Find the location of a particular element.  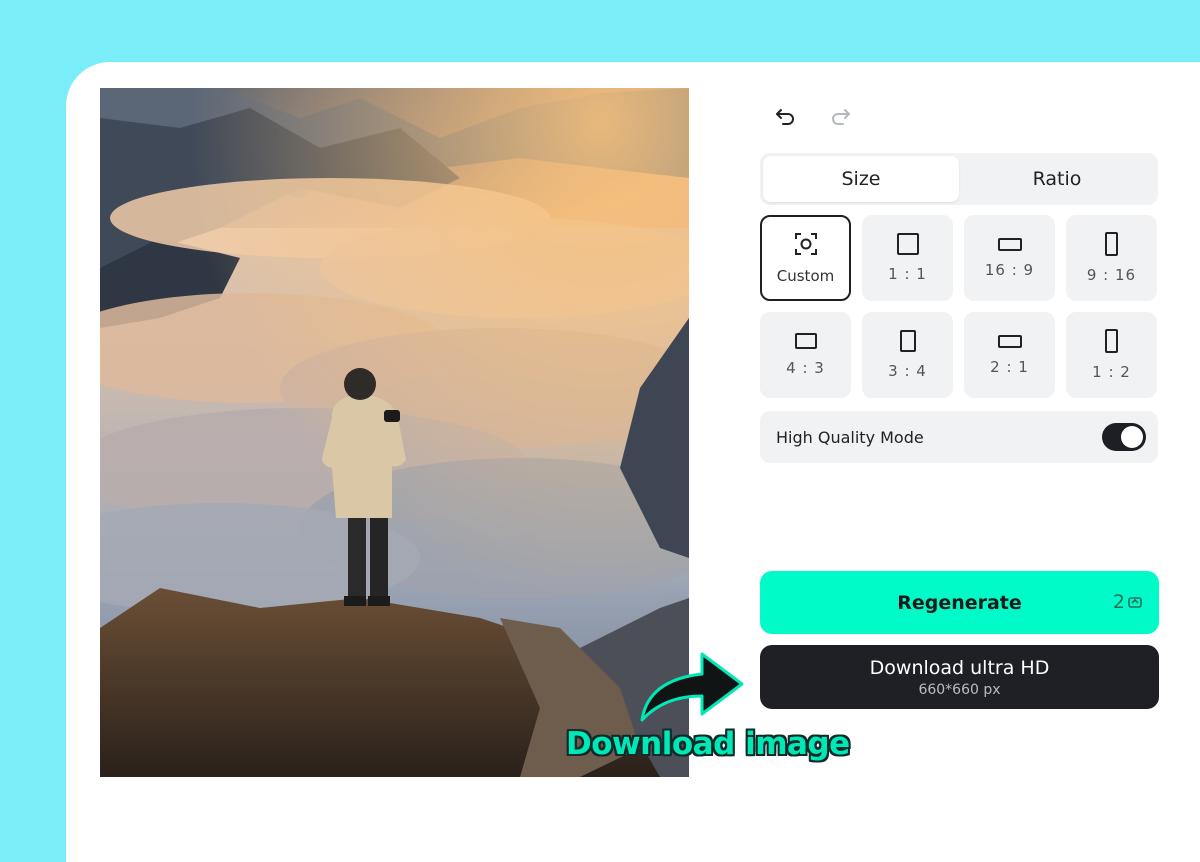

size-option-custom: Custom is located at coordinates (805, 258).